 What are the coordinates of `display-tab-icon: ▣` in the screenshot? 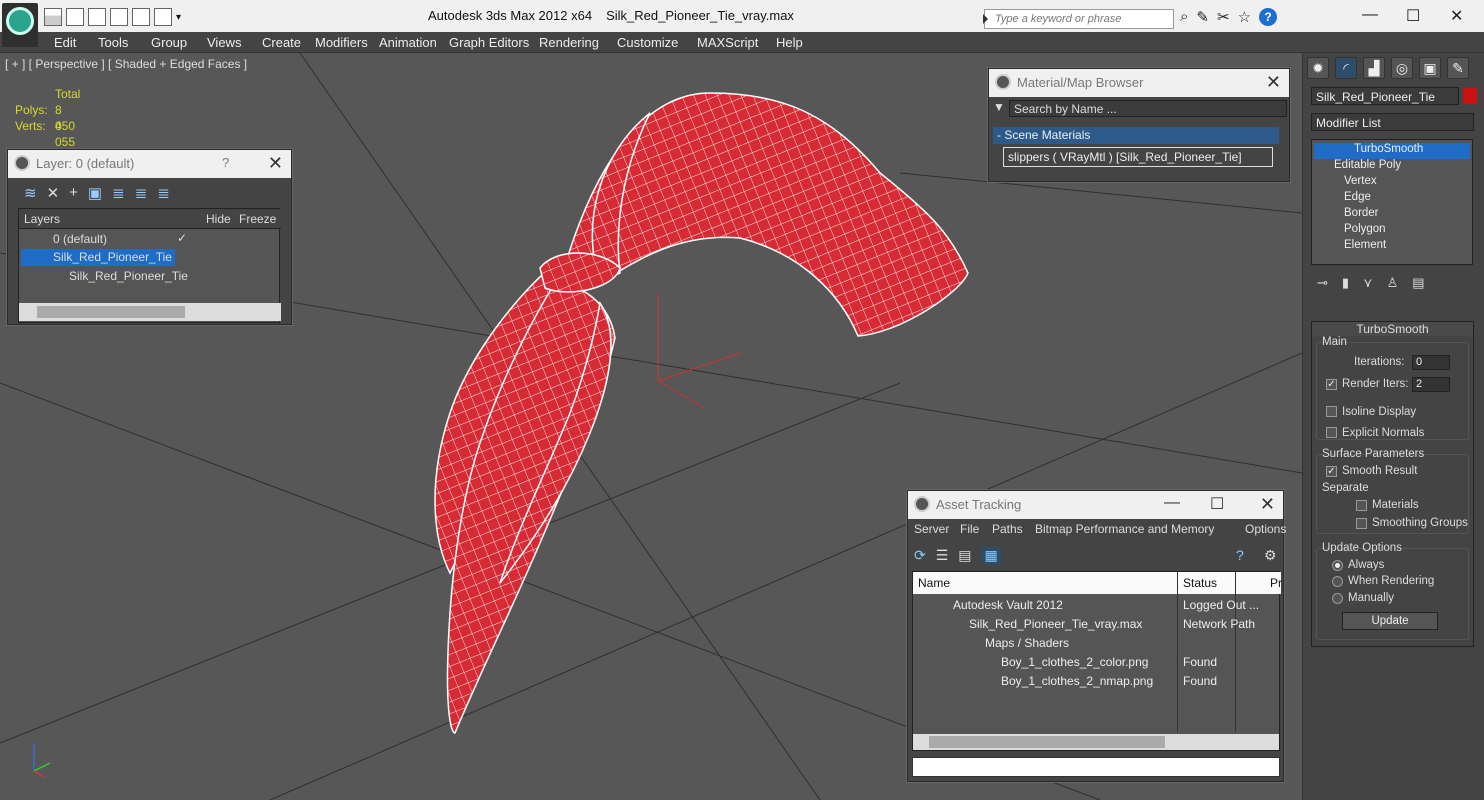 It's located at (1430, 68).